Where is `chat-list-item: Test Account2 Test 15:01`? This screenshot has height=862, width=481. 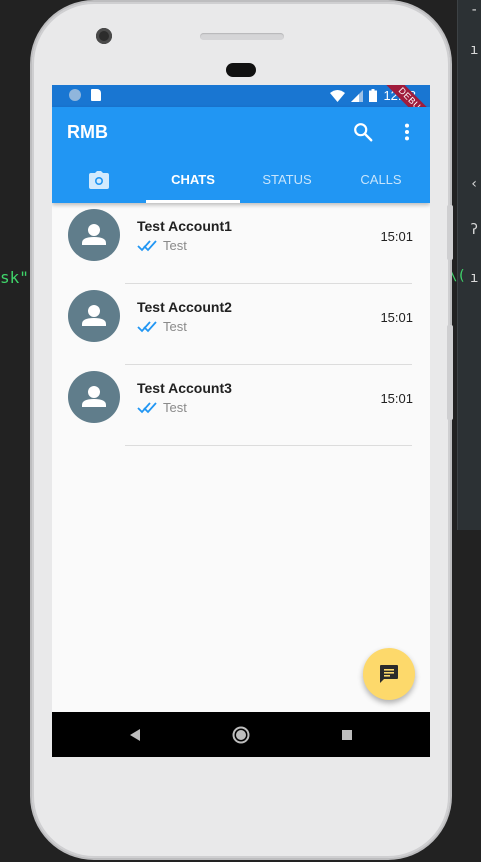 chat-list-item: Test Account2 Test 15:01 is located at coordinates (241, 324).